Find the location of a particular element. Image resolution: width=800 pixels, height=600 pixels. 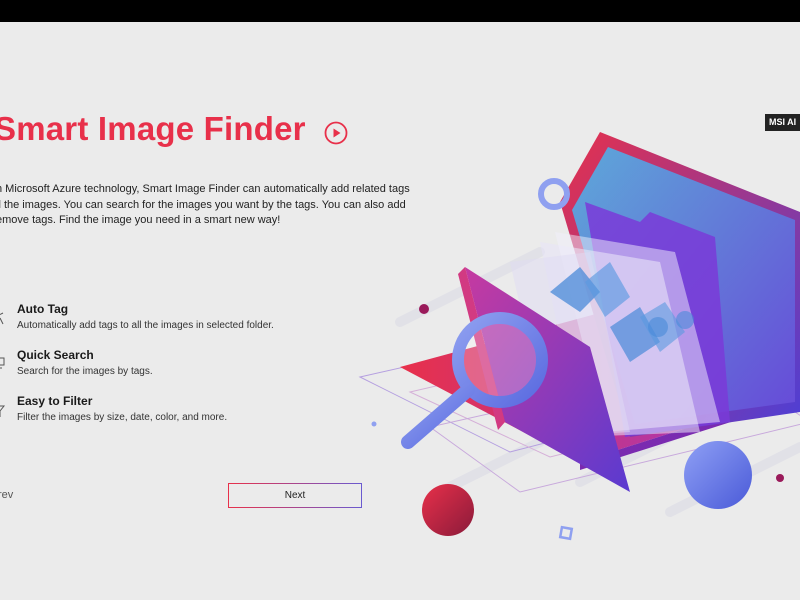

feature-desc: Search for the images by tags. is located at coordinates (85, 371).